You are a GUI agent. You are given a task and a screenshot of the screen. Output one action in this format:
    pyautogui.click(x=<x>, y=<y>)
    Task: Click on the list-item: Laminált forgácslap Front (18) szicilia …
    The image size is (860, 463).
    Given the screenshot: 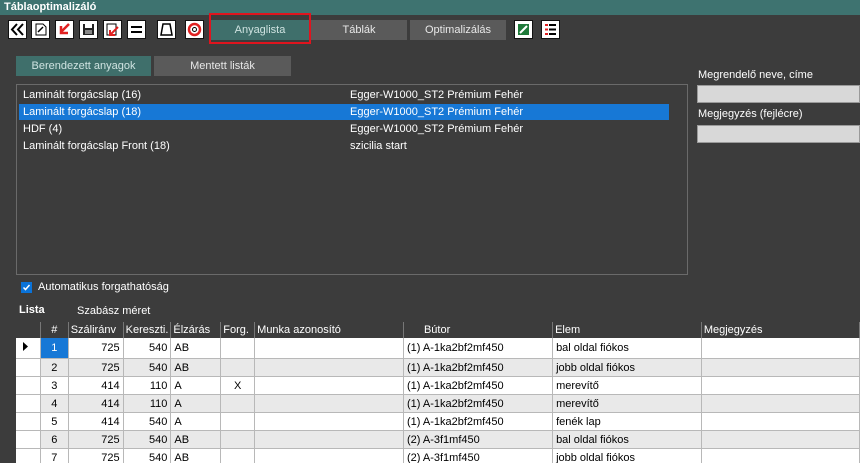 What is the action you would take?
    pyautogui.click(x=344, y=146)
    